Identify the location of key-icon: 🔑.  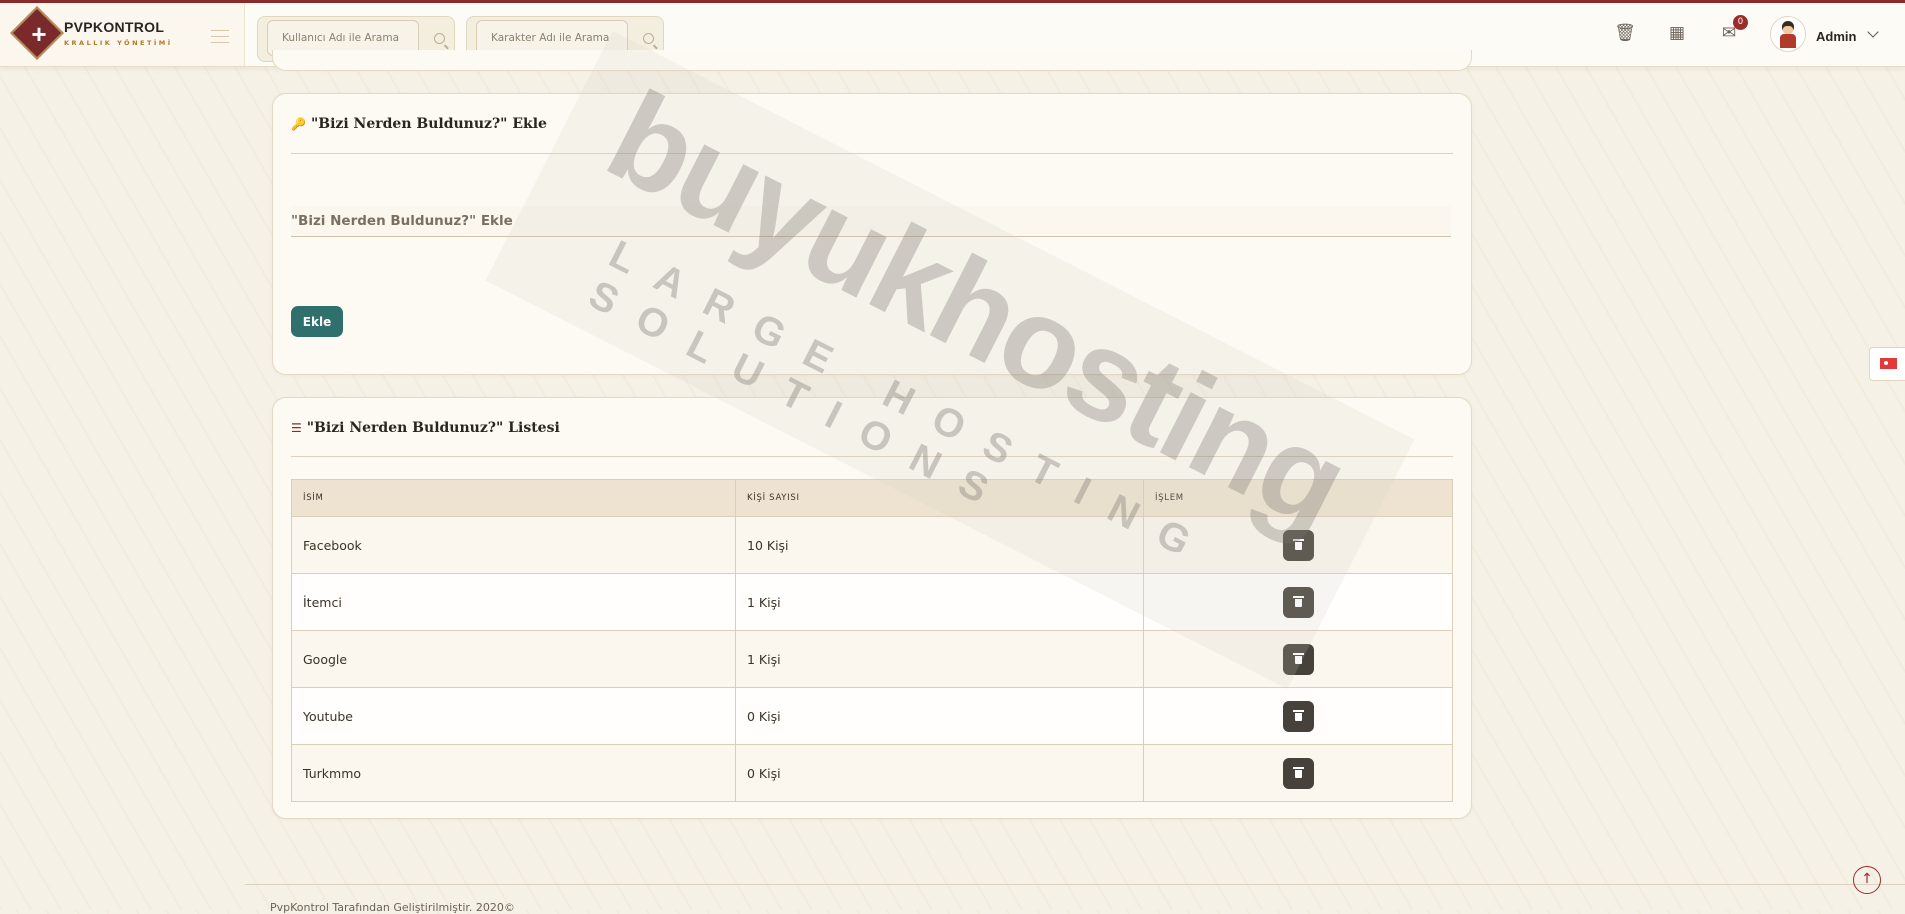
(298, 124).